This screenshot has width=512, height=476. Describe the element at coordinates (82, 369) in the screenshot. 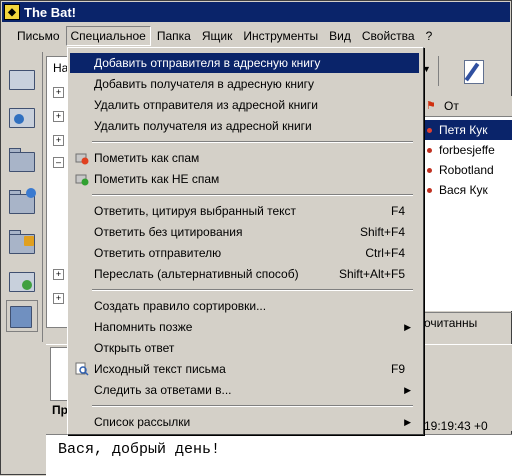

I see `magnifier-icon` at that location.